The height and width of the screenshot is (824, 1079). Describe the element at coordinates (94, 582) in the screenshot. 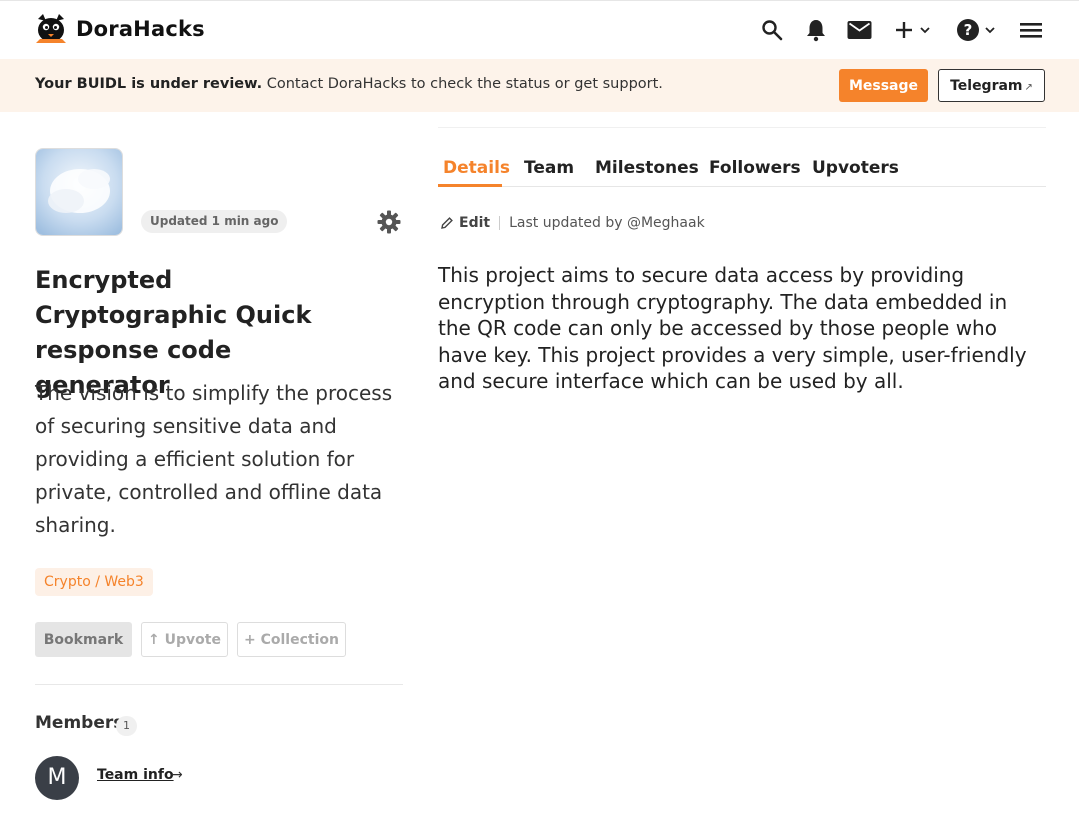

I see `category-tag: Crypto / Web3` at that location.